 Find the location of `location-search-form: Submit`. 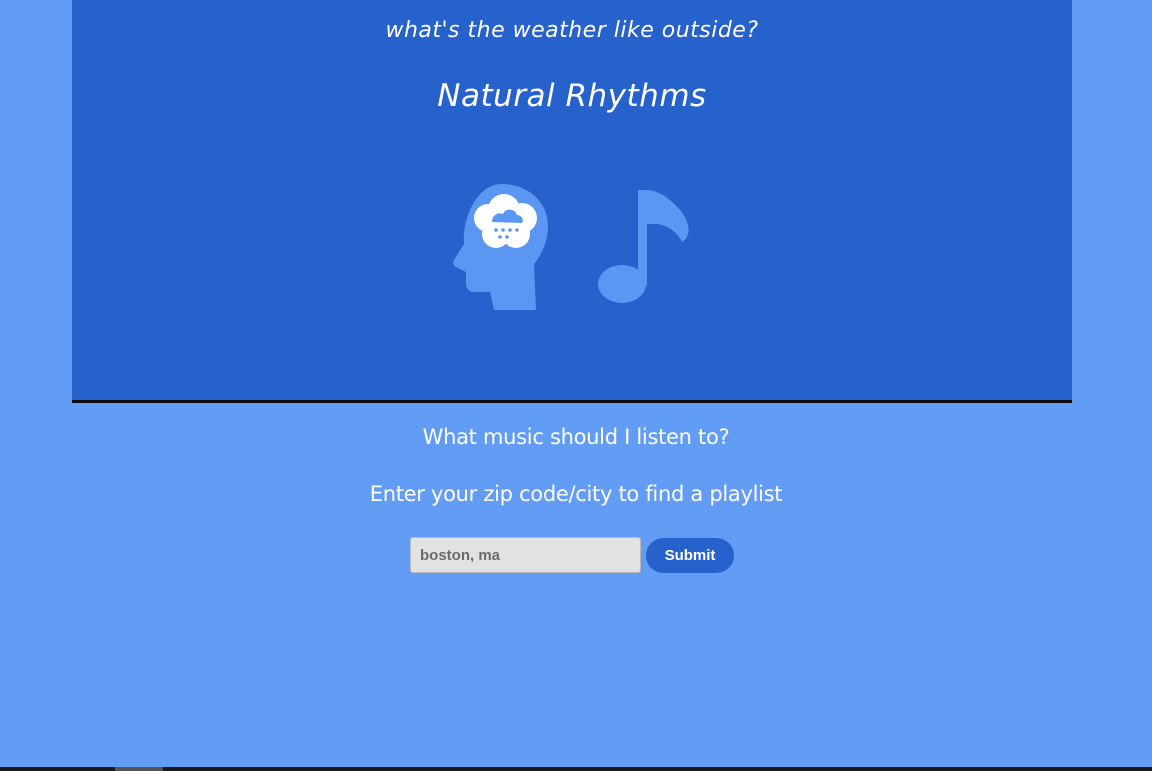

location-search-form: Submit is located at coordinates (575, 555).